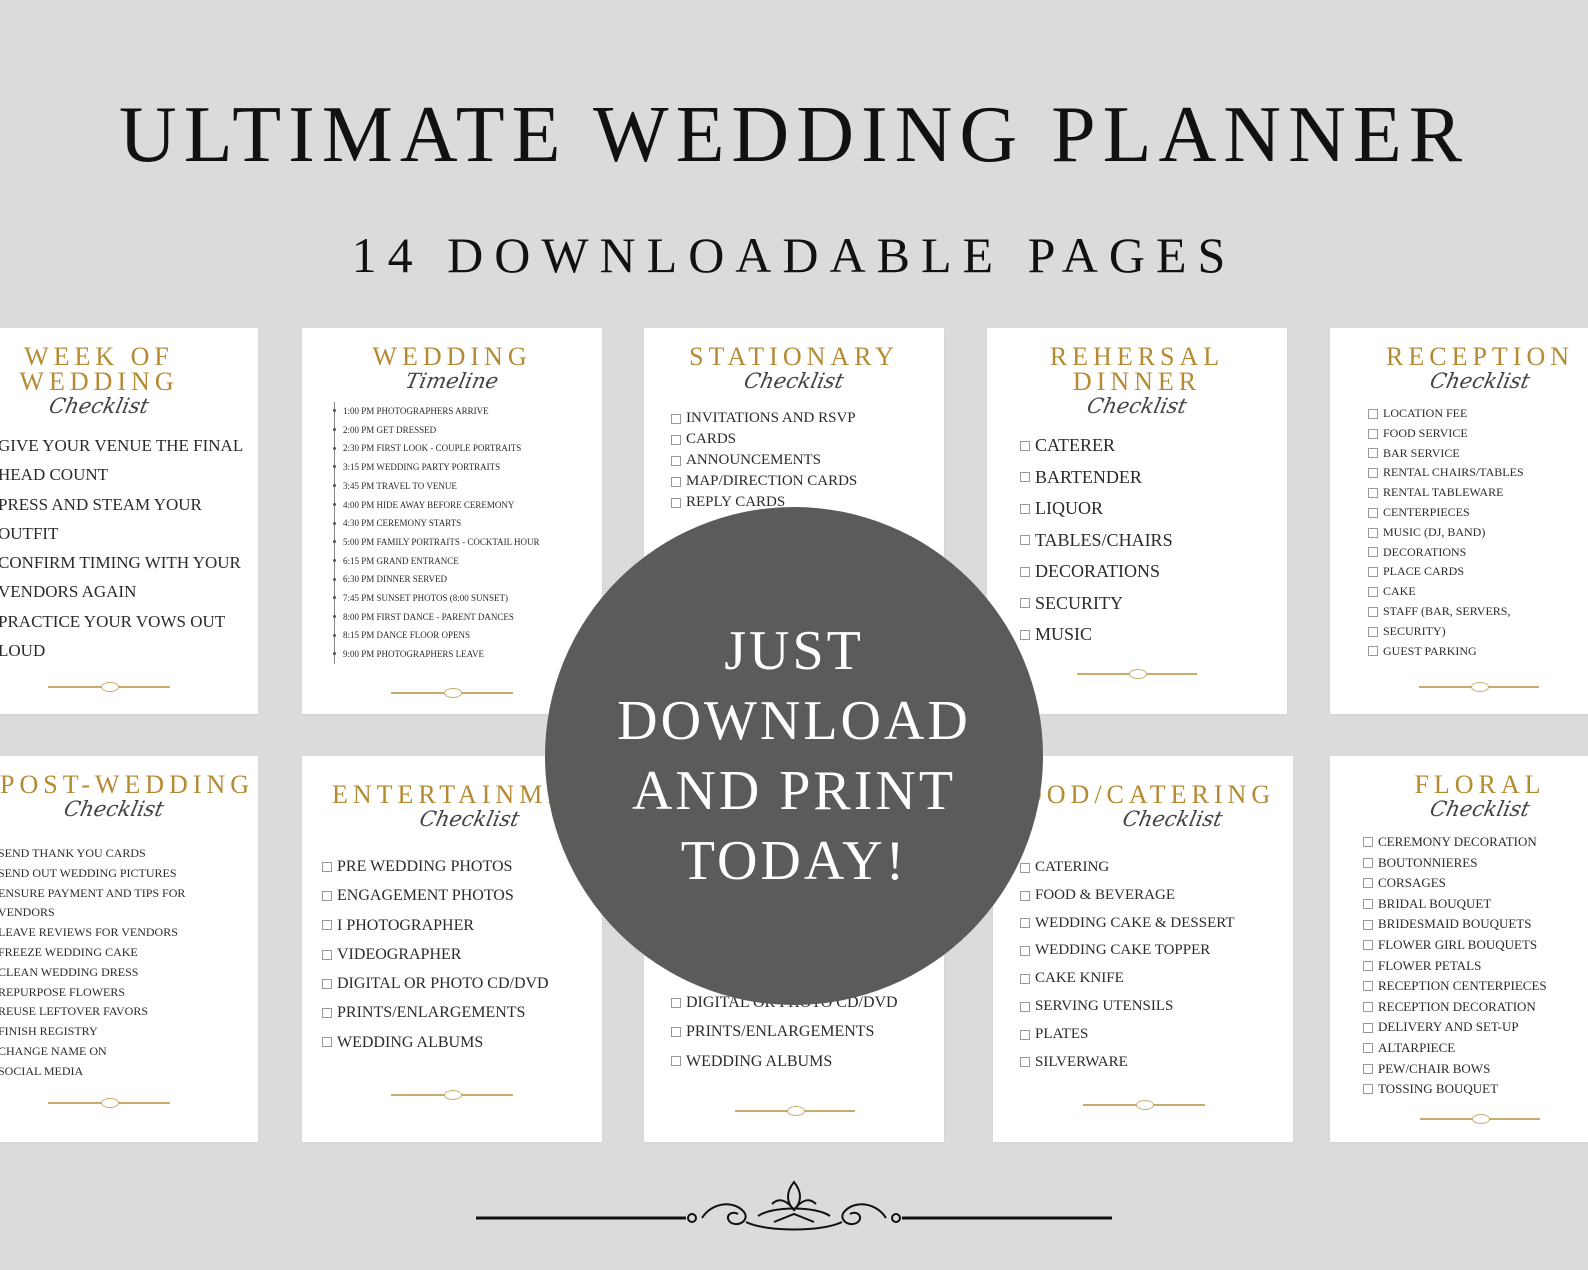 The image size is (1588, 1270). What do you see at coordinates (101, 504) in the screenshot?
I see `list-item: PRESS AND STEAM YOUR` at bounding box center [101, 504].